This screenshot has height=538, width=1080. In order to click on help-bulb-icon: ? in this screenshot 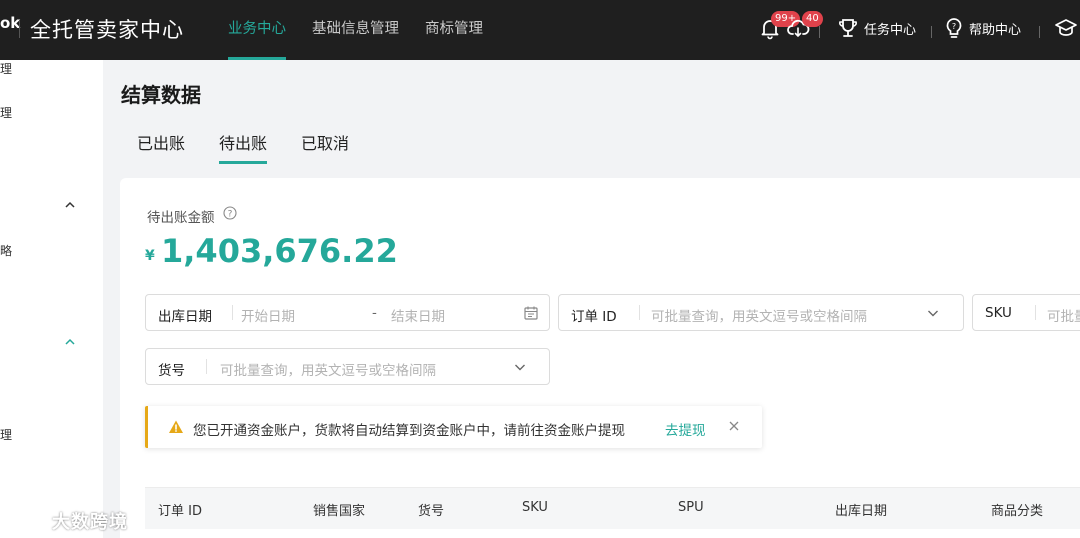, I will do `click(954, 28)`.